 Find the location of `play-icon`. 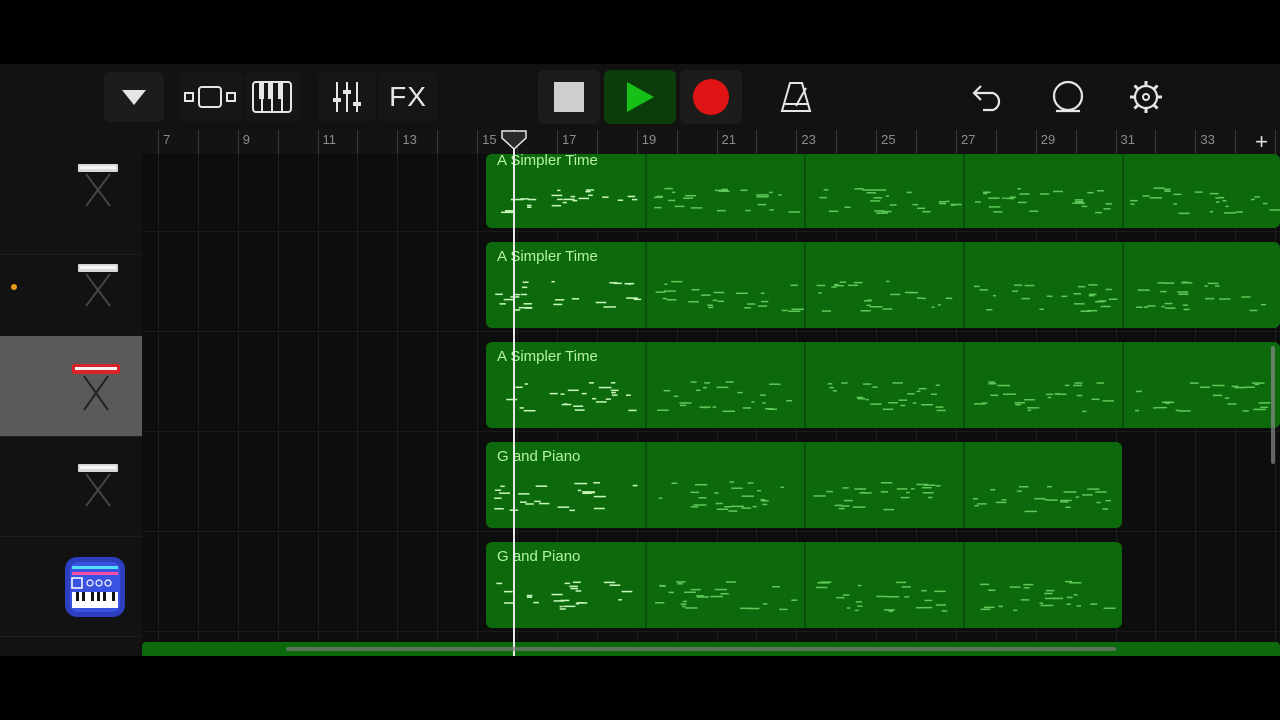

play-icon is located at coordinates (640, 97).